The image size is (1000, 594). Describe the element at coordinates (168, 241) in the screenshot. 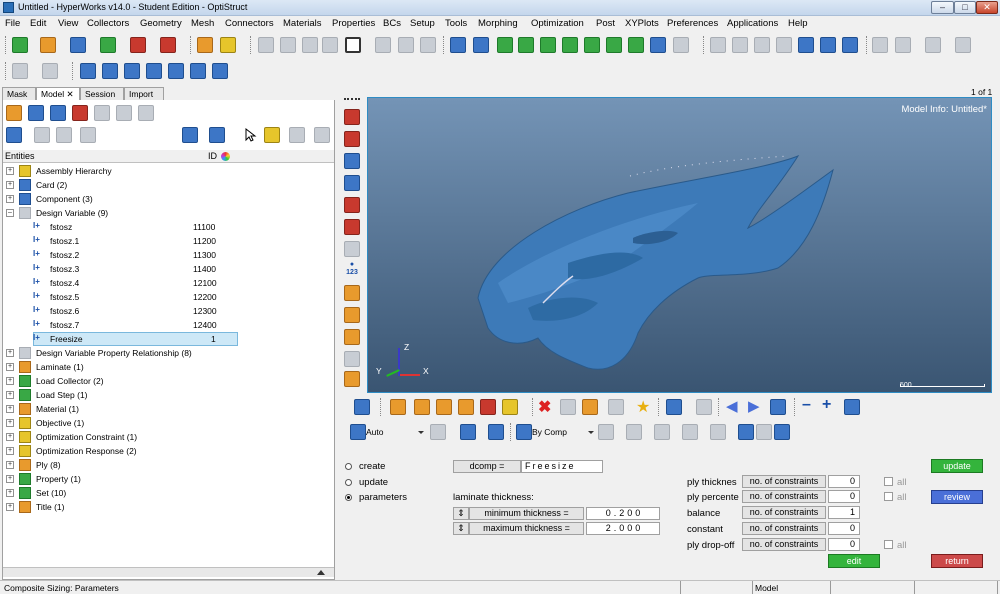

I see `tree-item-fstosz-1: I+ fstosz.1 11200` at that location.